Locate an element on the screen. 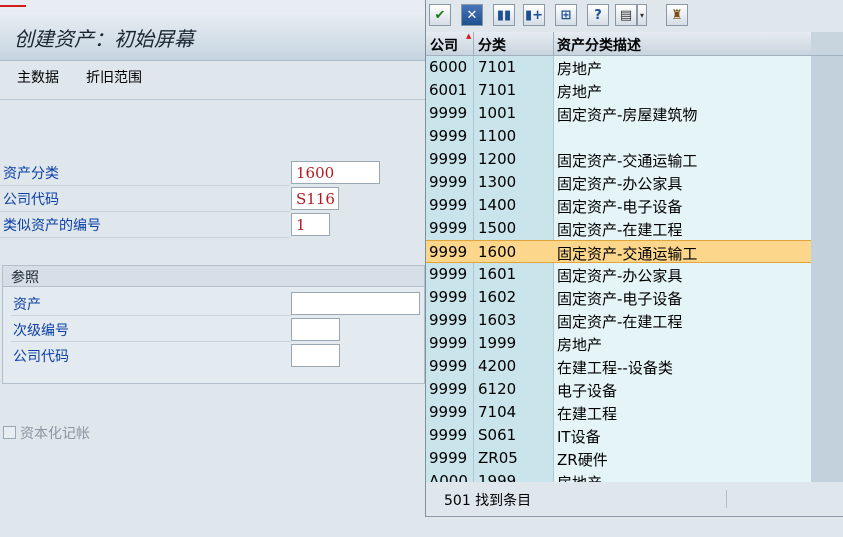  cell-description: 固定资产-房屋建筑物 is located at coordinates (627, 115).